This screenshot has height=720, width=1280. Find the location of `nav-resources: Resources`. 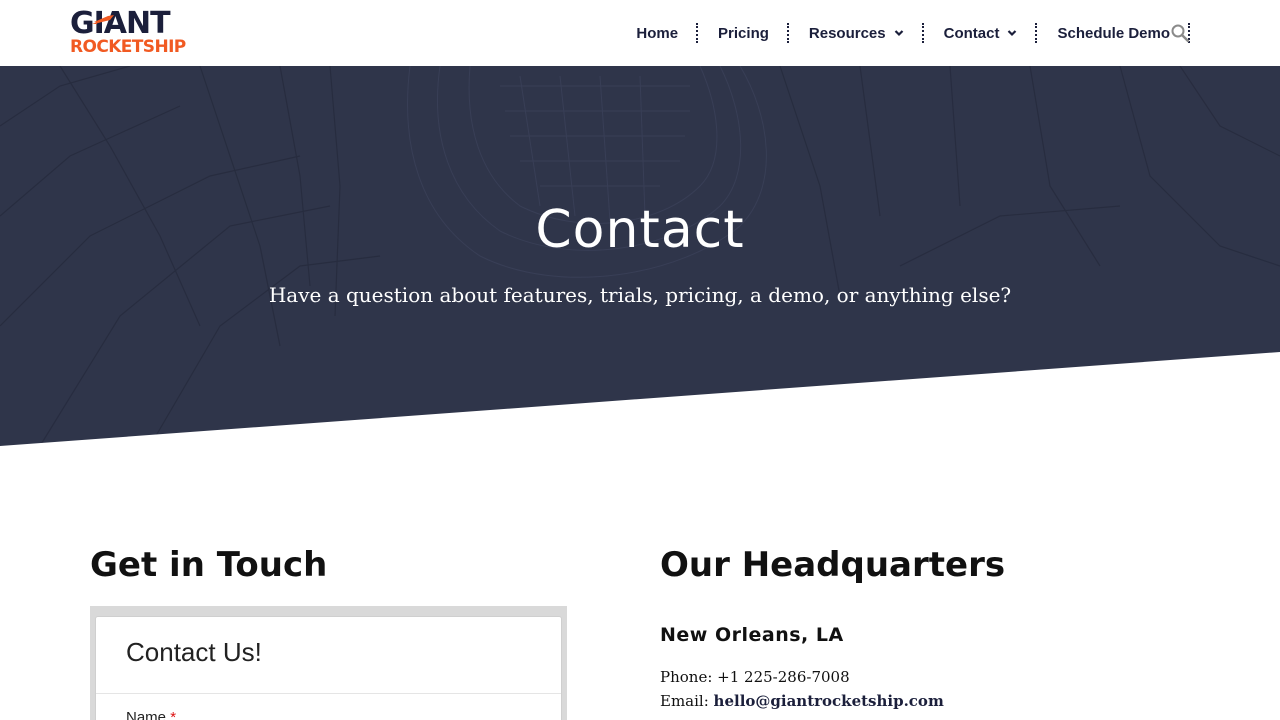

nav-resources: Resources is located at coordinates (856, 33).